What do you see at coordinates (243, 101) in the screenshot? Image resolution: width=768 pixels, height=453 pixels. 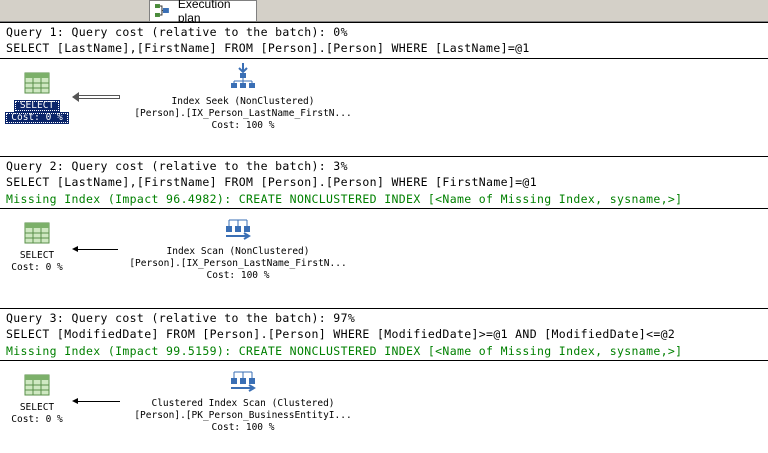 I see `query-1-operator-title: Index Seek (NonClustered)` at bounding box center [243, 101].